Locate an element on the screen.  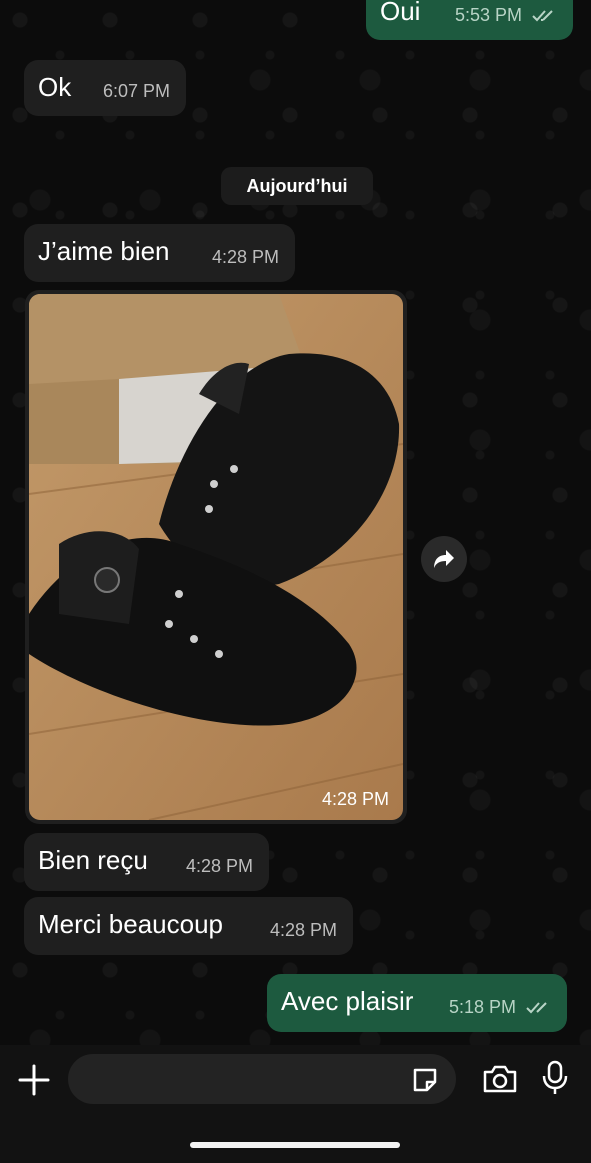
microphone-button is located at coordinates (555, 1078).